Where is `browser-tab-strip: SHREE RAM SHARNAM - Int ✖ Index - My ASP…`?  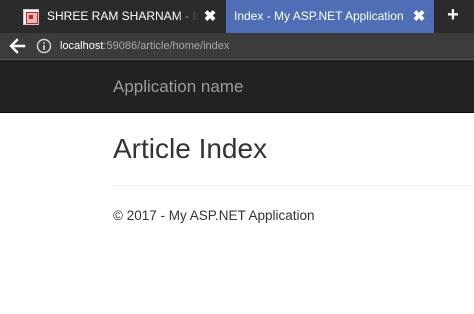
browser-tab-strip: SHREE RAM SHARNAM - Int ✖ Index - My ASP… is located at coordinates (237, 16).